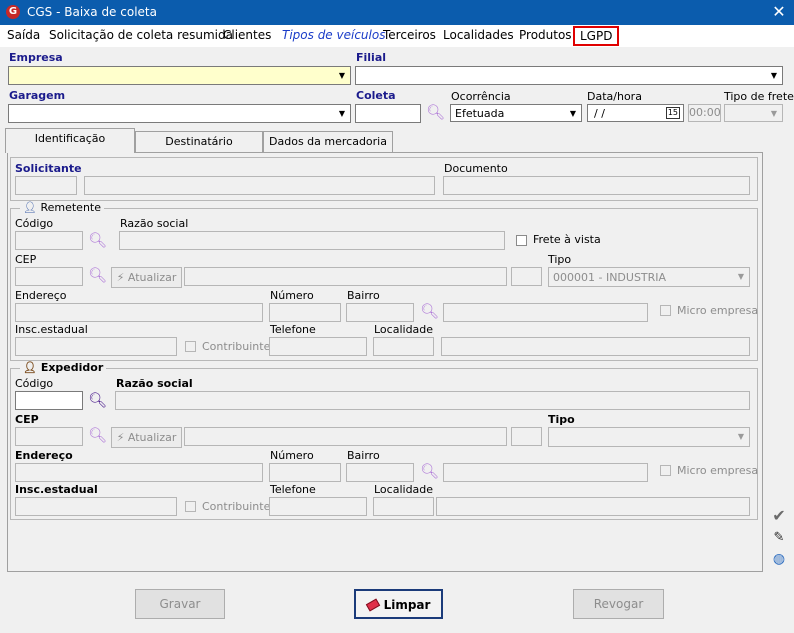  I want to click on date-value: / /, so click(599, 113).